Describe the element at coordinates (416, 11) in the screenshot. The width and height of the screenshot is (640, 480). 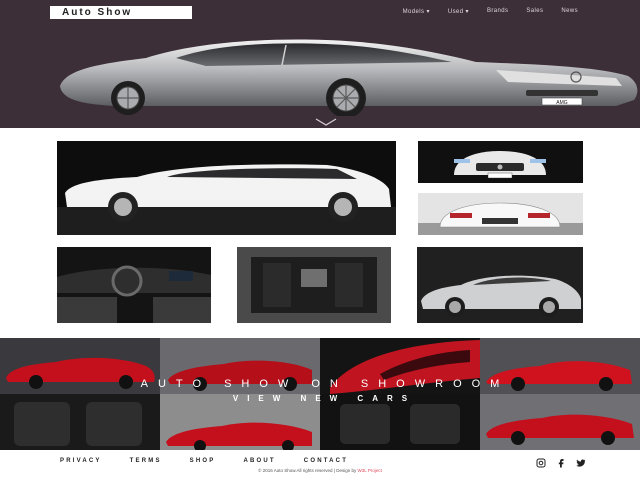
I see `nav-item-models: Models ▾` at that location.